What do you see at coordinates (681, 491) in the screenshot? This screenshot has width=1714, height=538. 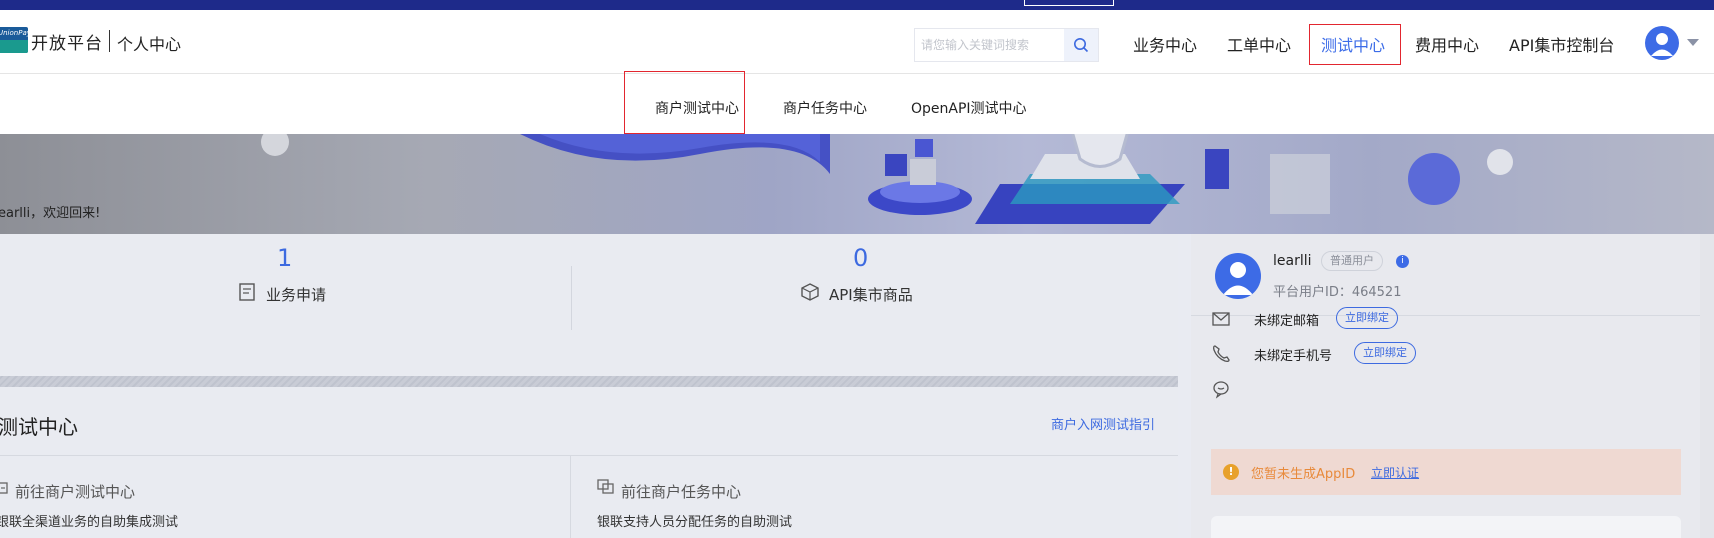 I see `goto-merchant-task-center: 前往商户任务中心` at bounding box center [681, 491].